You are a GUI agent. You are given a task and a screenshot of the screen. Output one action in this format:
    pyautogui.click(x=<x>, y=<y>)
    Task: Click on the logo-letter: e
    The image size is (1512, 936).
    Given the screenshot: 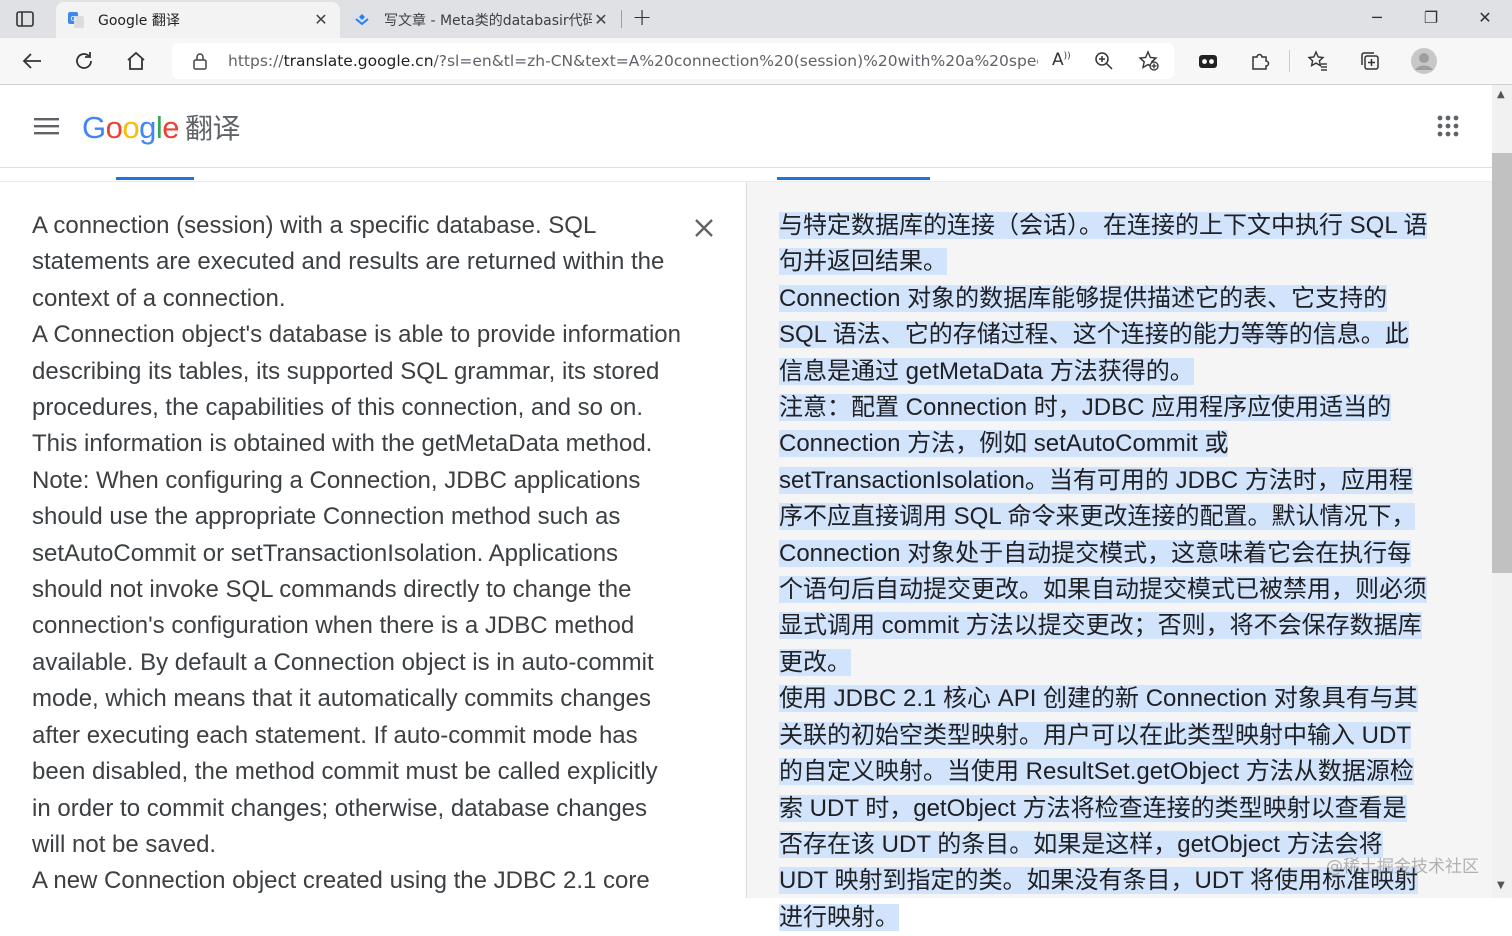 What is the action you would take?
    pyautogui.click(x=171, y=127)
    